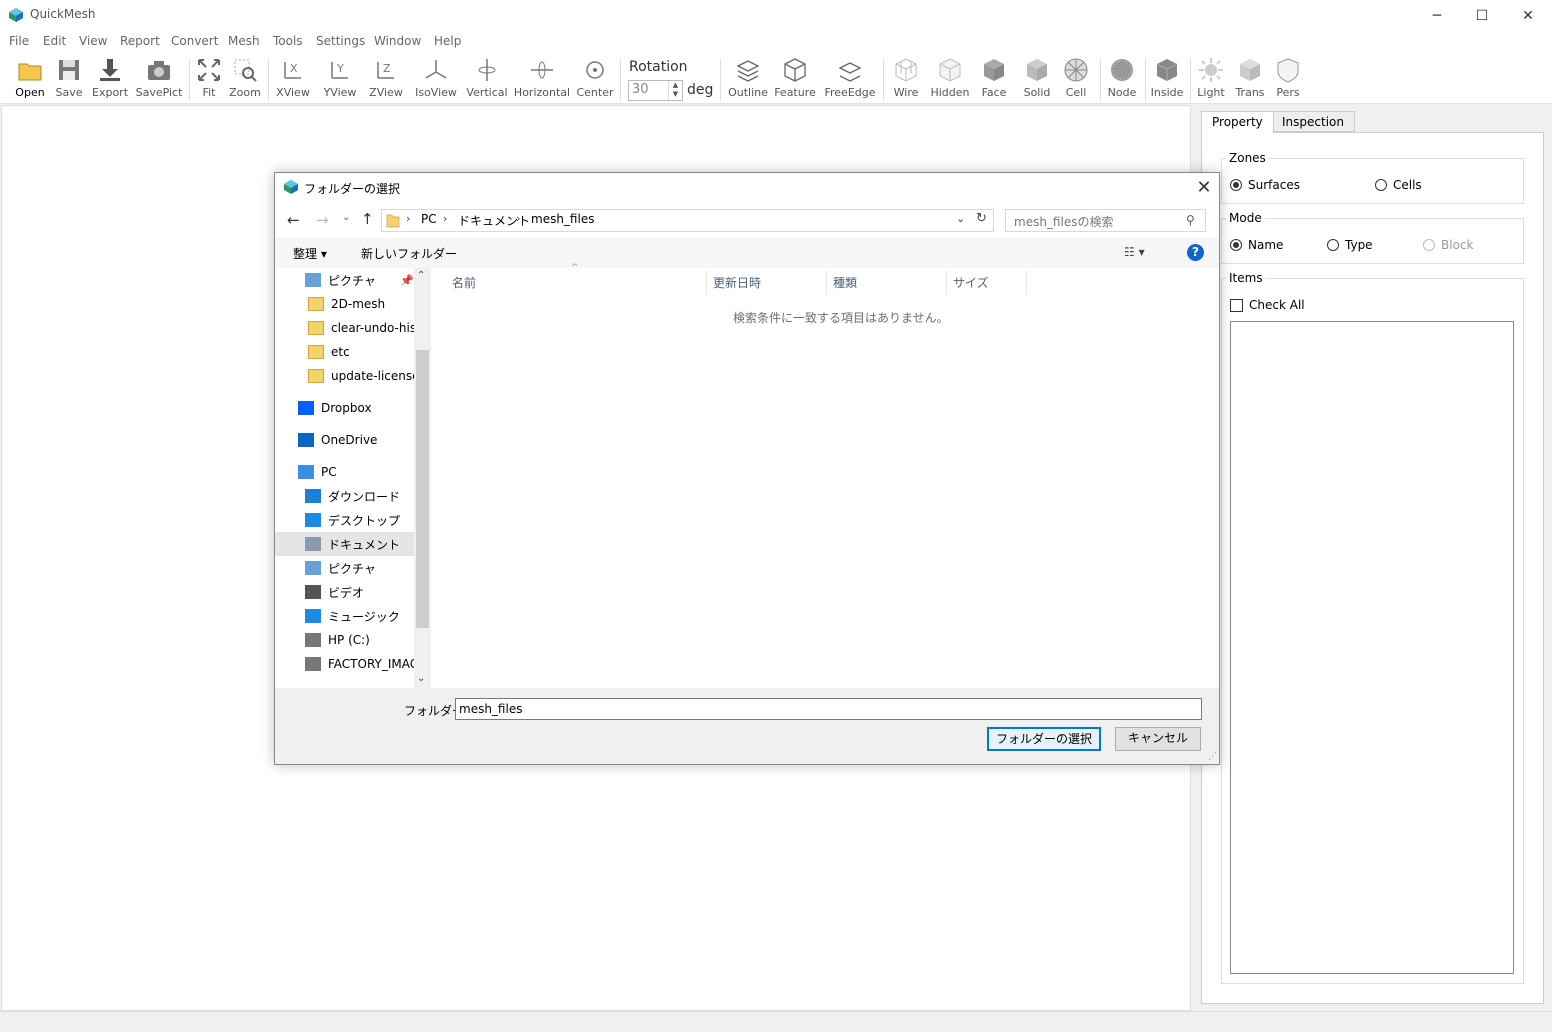 The height and width of the screenshot is (1032, 1552). Describe the element at coordinates (293, 220) in the screenshot. I see `back-arrow-icon: ←` at that location.